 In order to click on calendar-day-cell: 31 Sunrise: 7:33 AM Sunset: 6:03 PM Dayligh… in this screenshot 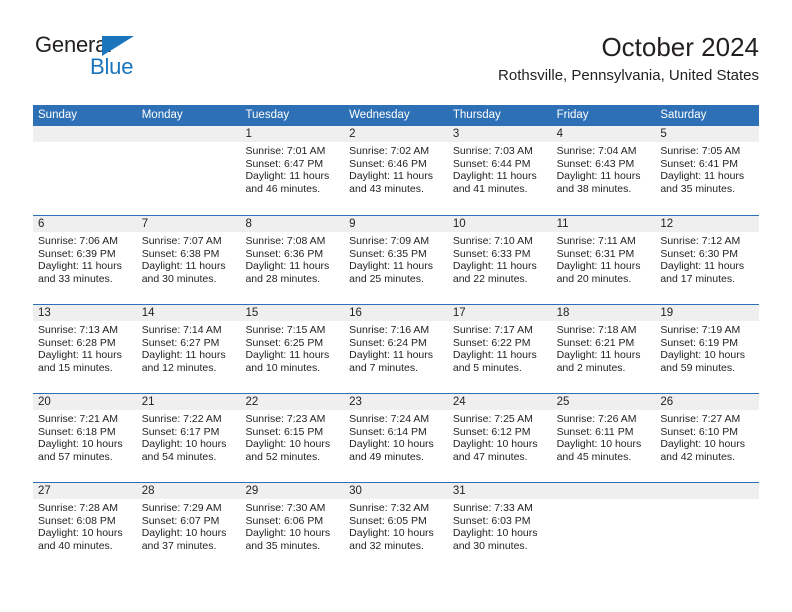, I will do `click(499, 527)`.